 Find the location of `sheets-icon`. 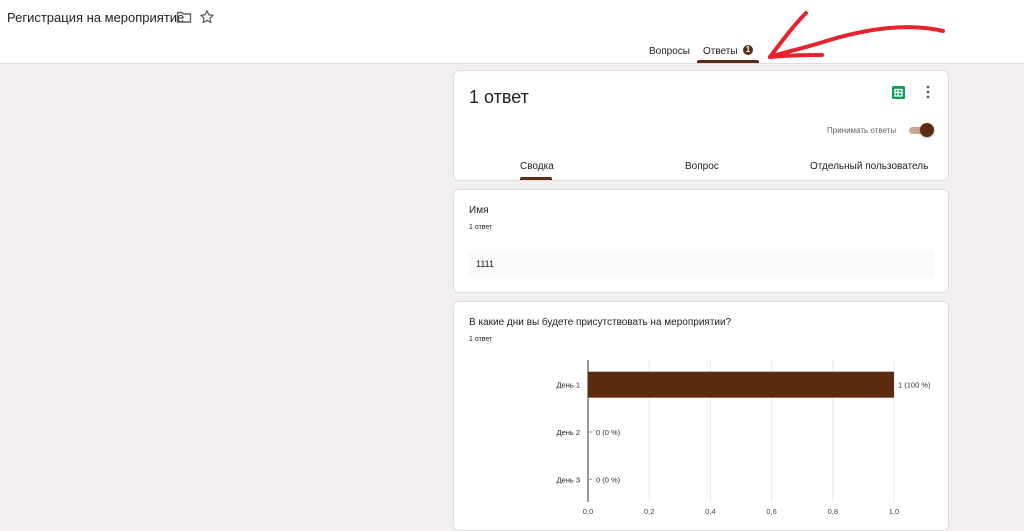

sheets-icon is located at coordinates (898, 92).